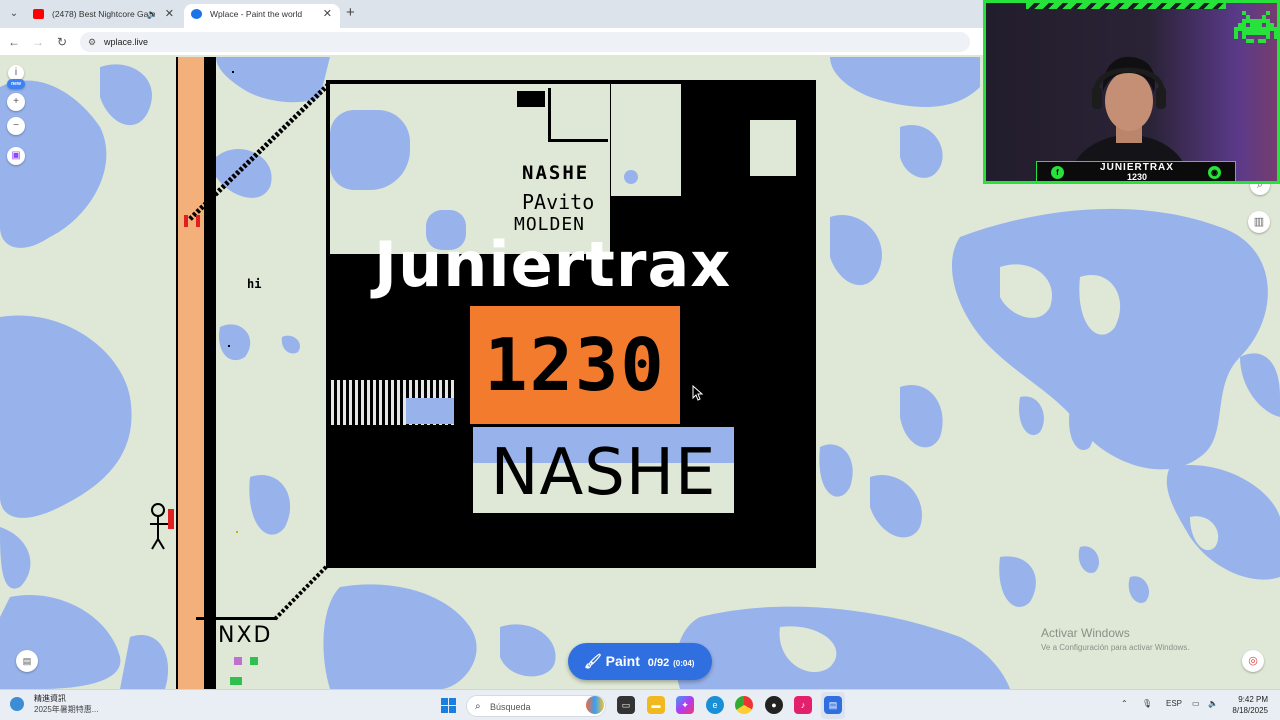 This screenshot has height=720, width=1280. Describe the element at coordinates (14, 42) in the screenshot. I see `back-arrow-icon: ←` at that location.